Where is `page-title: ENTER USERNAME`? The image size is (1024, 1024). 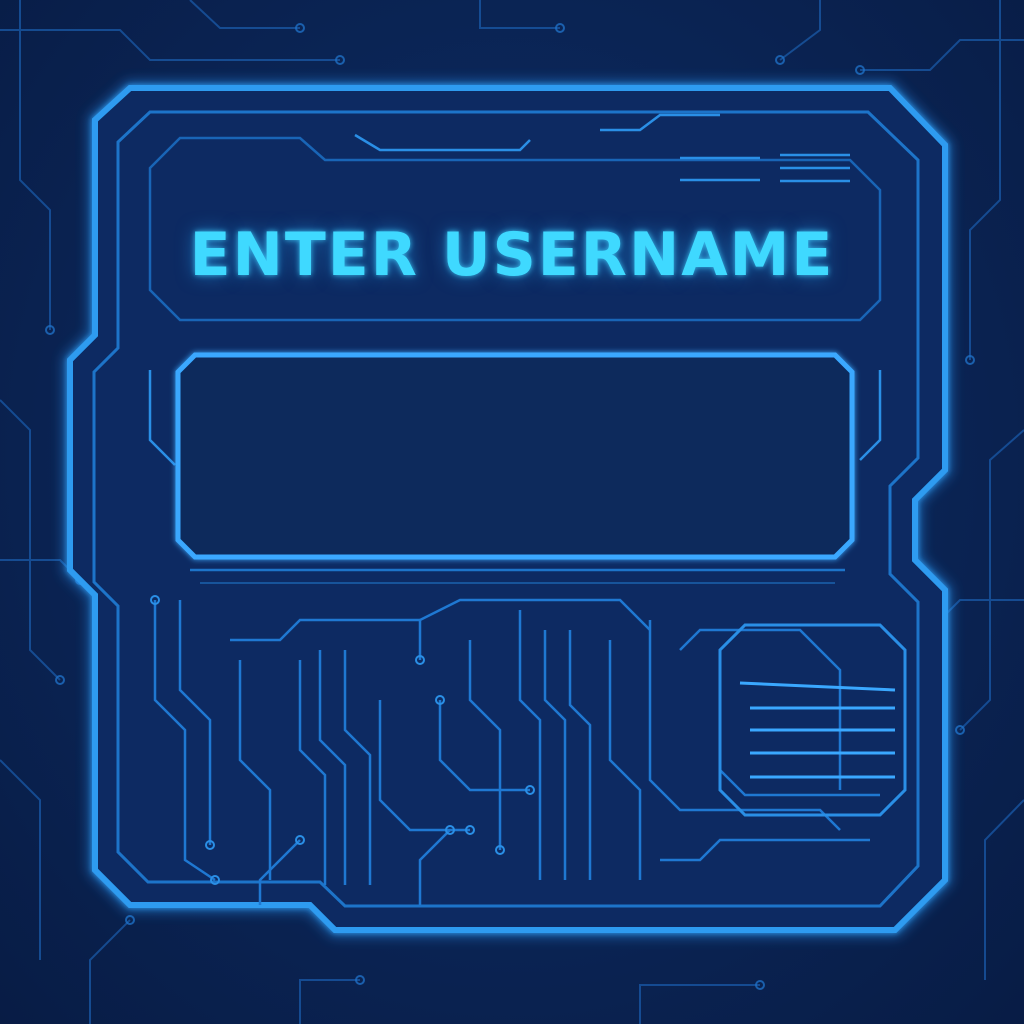
page-title: ENTER USERNAME is located at coordinates (512, 255).